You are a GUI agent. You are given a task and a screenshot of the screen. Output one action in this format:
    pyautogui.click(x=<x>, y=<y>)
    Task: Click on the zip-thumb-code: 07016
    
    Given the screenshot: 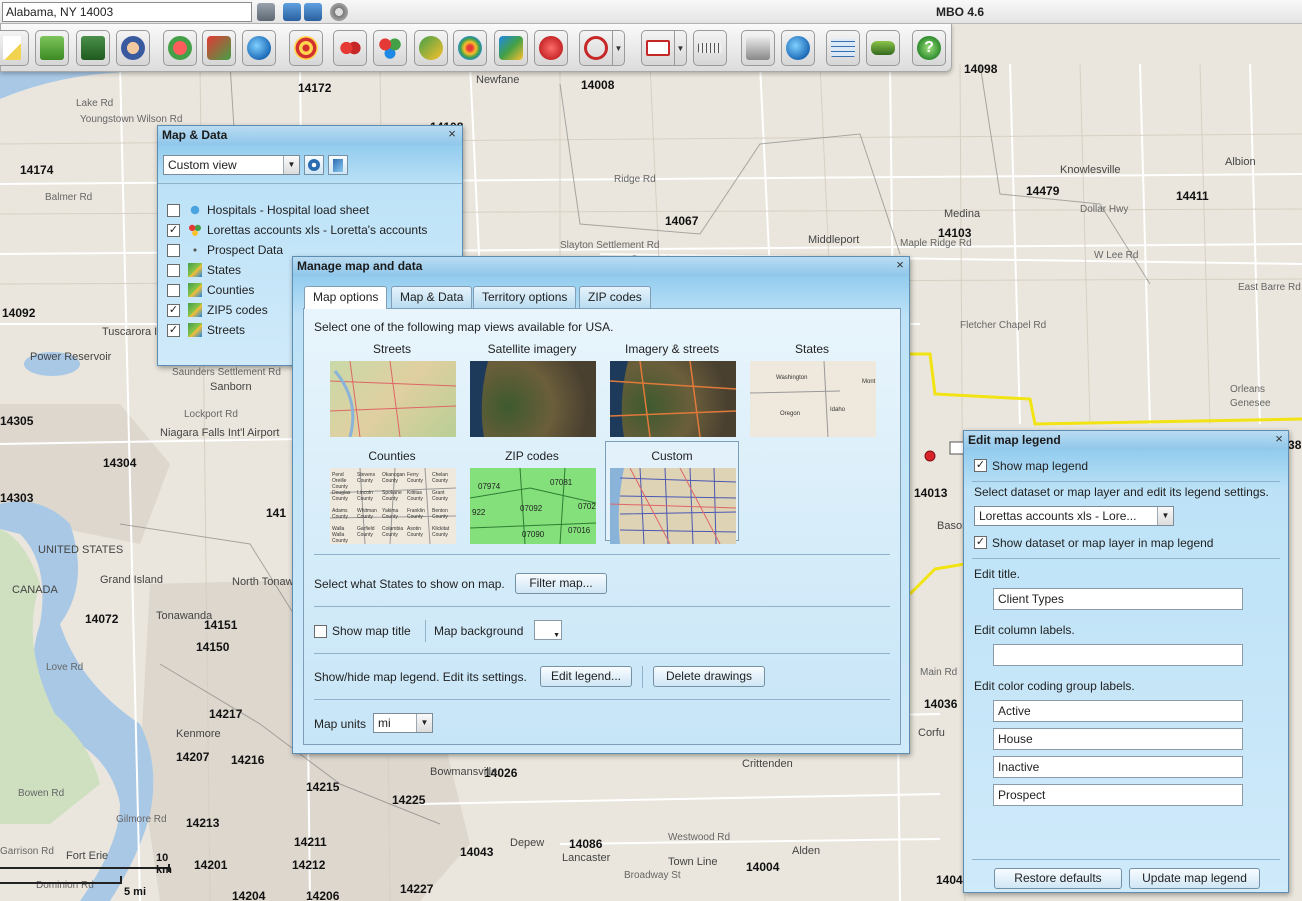 What is the action you would take?
    pyautogui.click(x=579, y=530)
    